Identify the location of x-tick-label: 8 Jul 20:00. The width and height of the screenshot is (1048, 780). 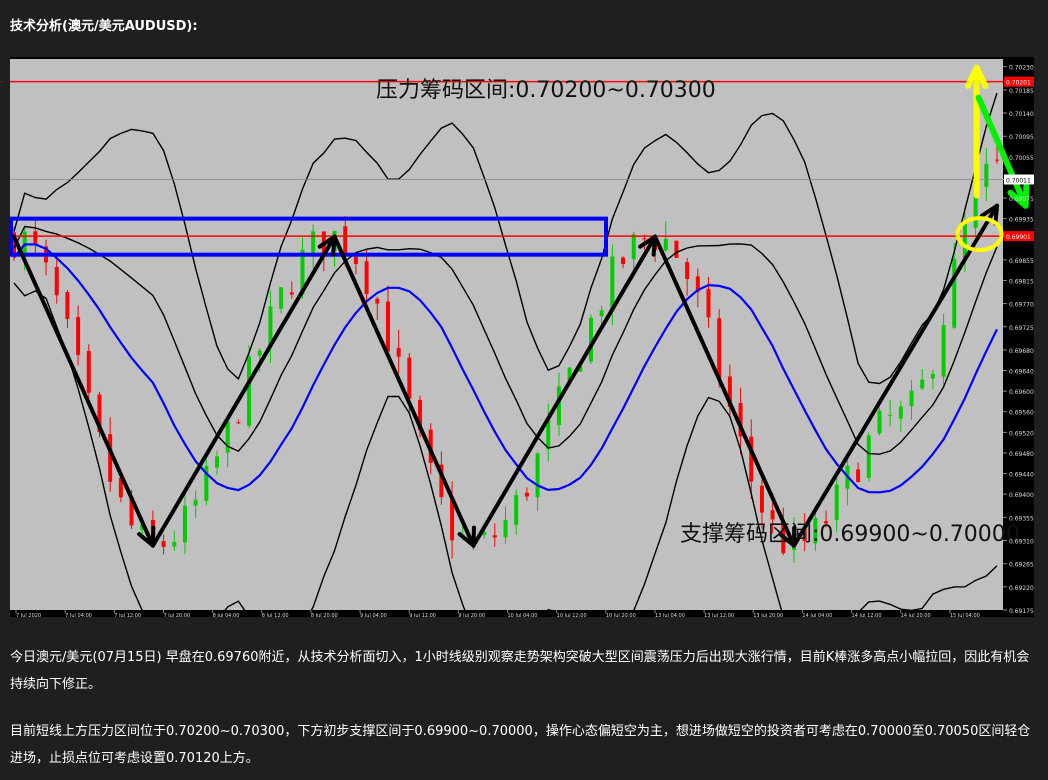
(324, 615).